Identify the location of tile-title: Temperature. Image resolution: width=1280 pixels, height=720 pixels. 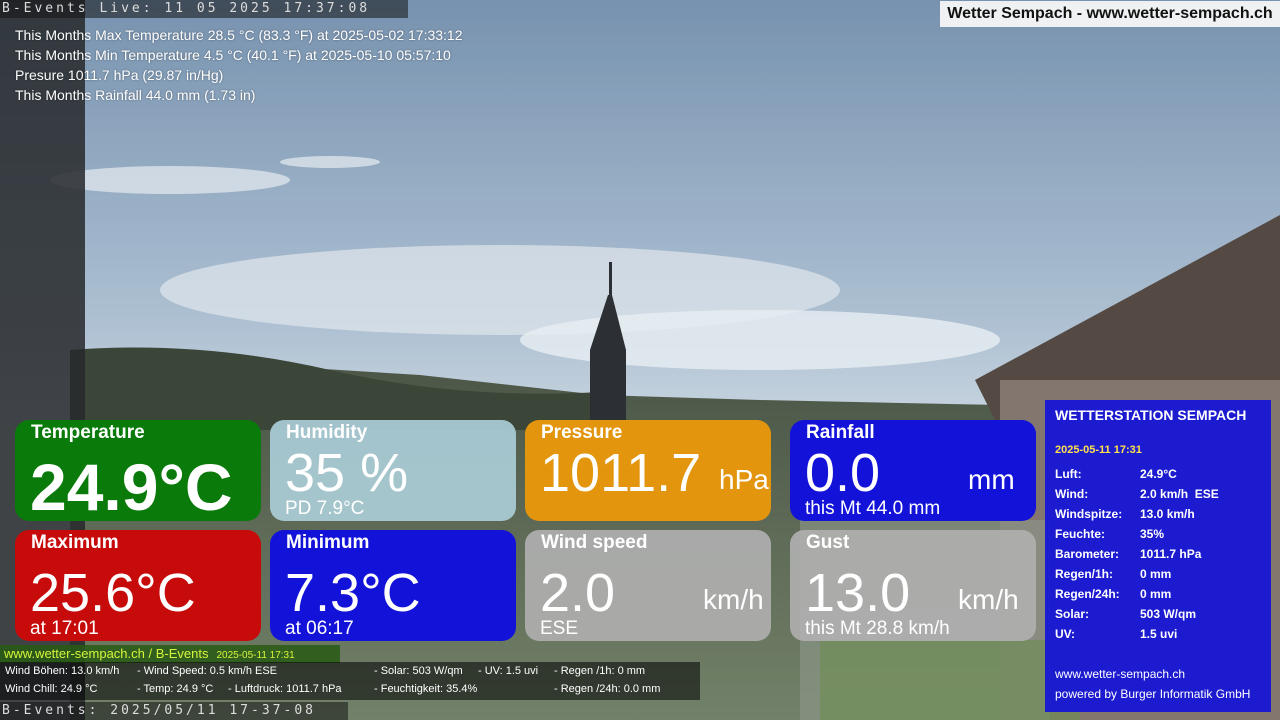
(88, 432).